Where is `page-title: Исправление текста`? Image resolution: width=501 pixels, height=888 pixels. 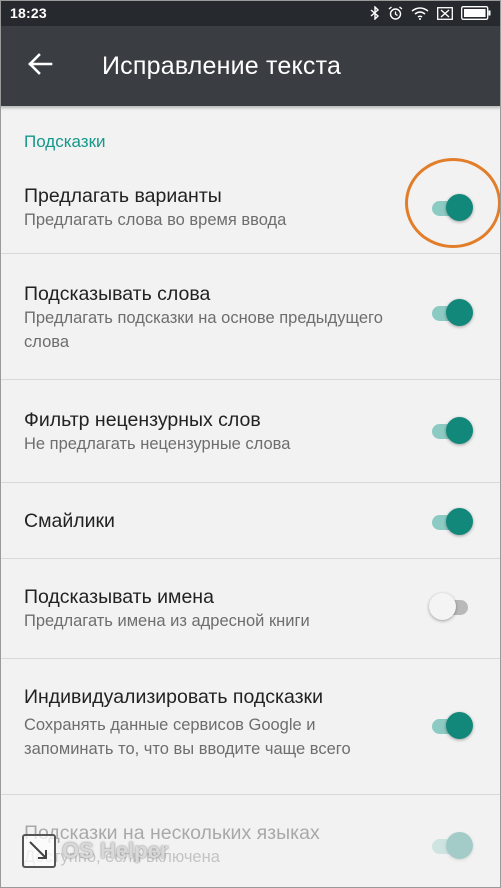
page-title: Исправление текста is located at coordinates (222, 65).